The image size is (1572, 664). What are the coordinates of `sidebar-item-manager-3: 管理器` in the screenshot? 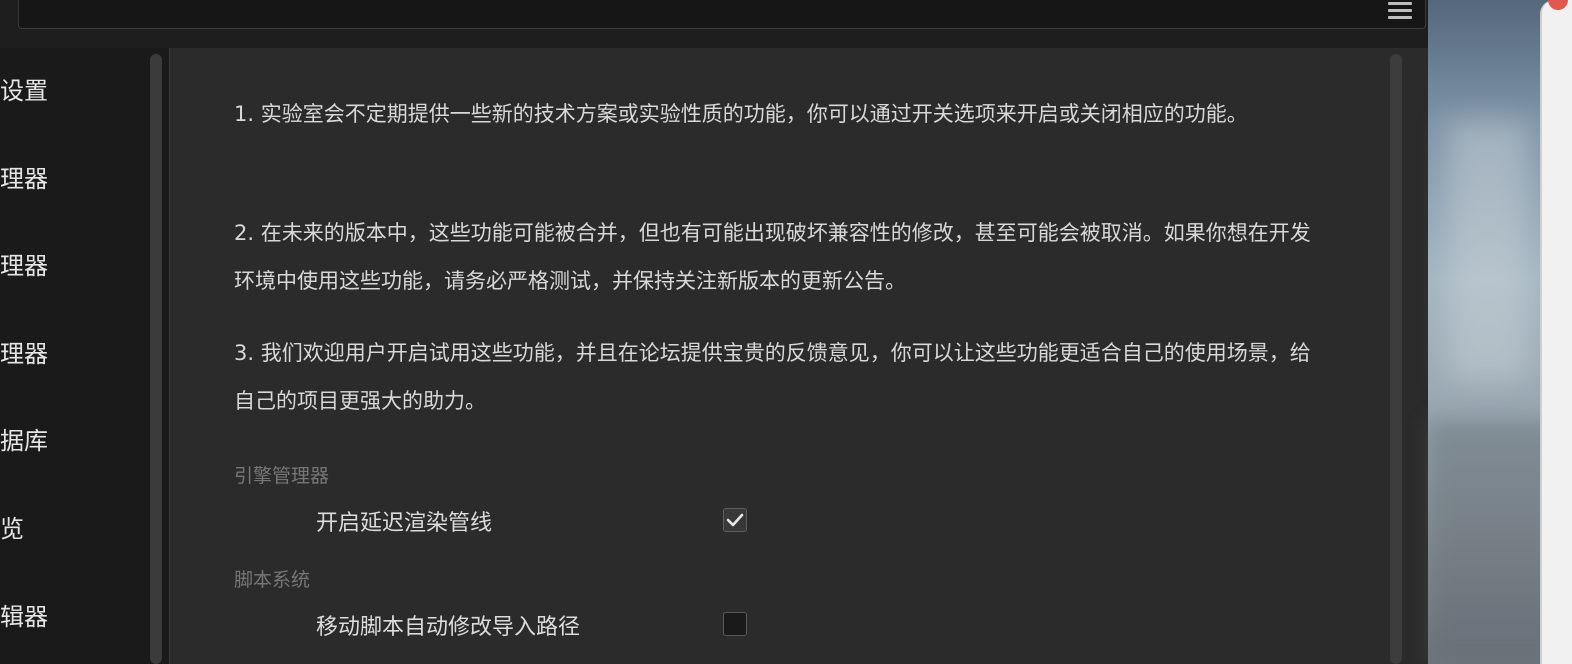 It's located at (24, 354).